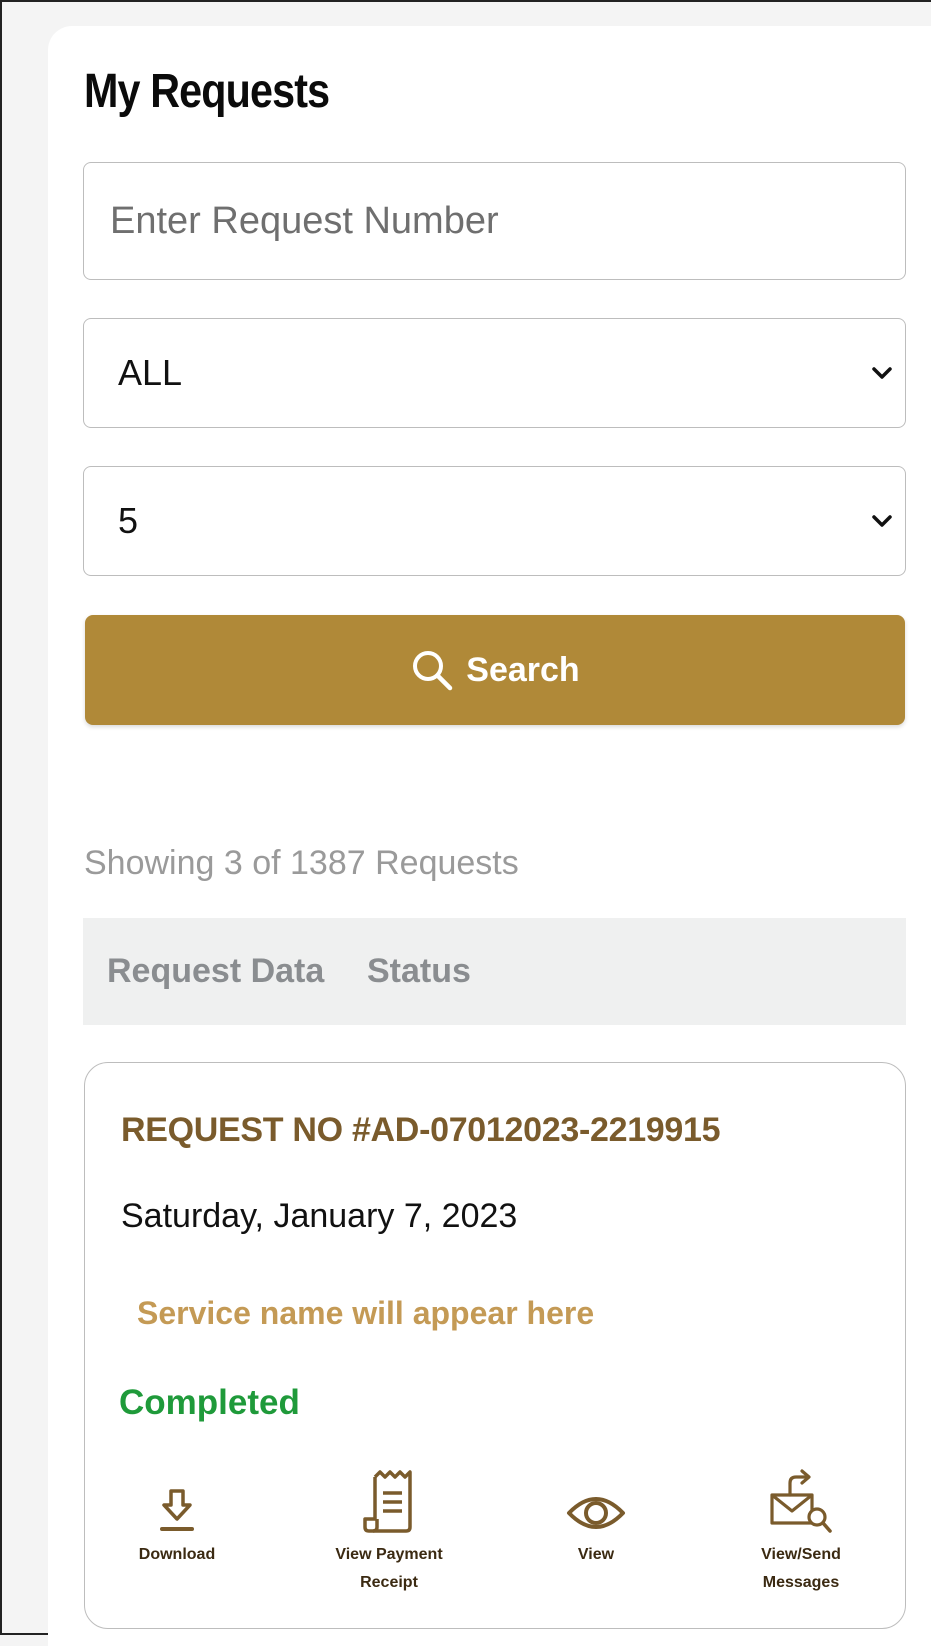 The height and width of the screenshot is (1646, 931). Describe the element at coordinates (128, 520) in the screenshot. I see `page-size-select-value: 5` at that location.